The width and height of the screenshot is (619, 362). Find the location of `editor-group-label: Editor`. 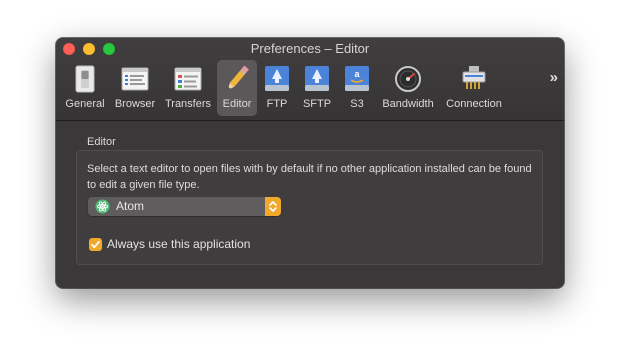

editor-group-label: Editor is located at coordinates (101, 142).